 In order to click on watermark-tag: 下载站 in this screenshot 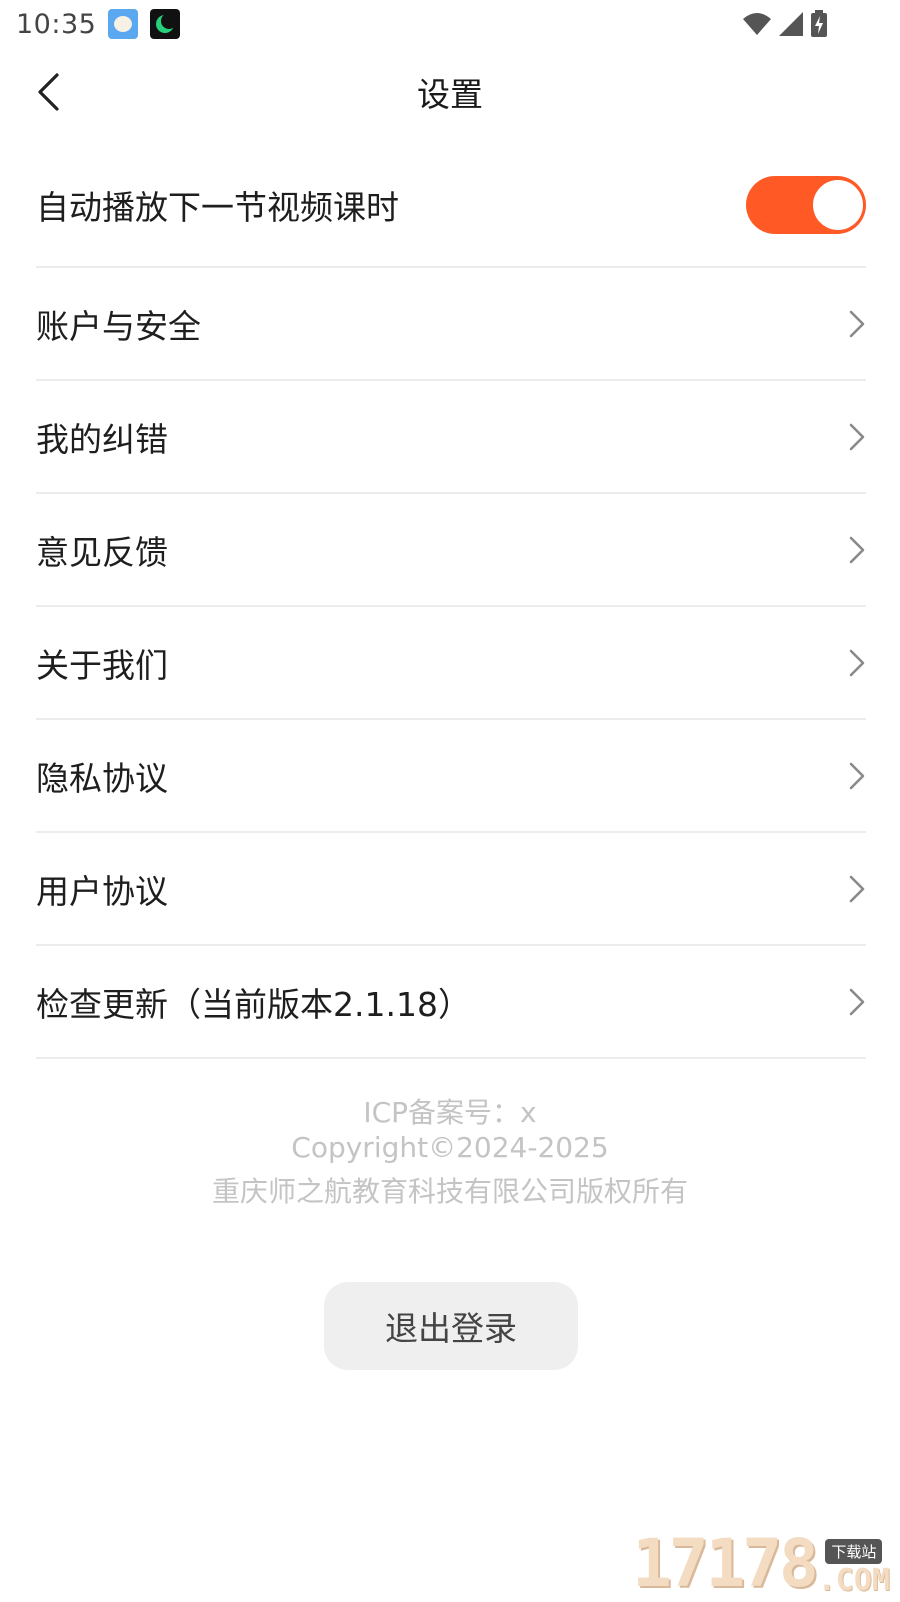, I will do `click(853, 1551)`.